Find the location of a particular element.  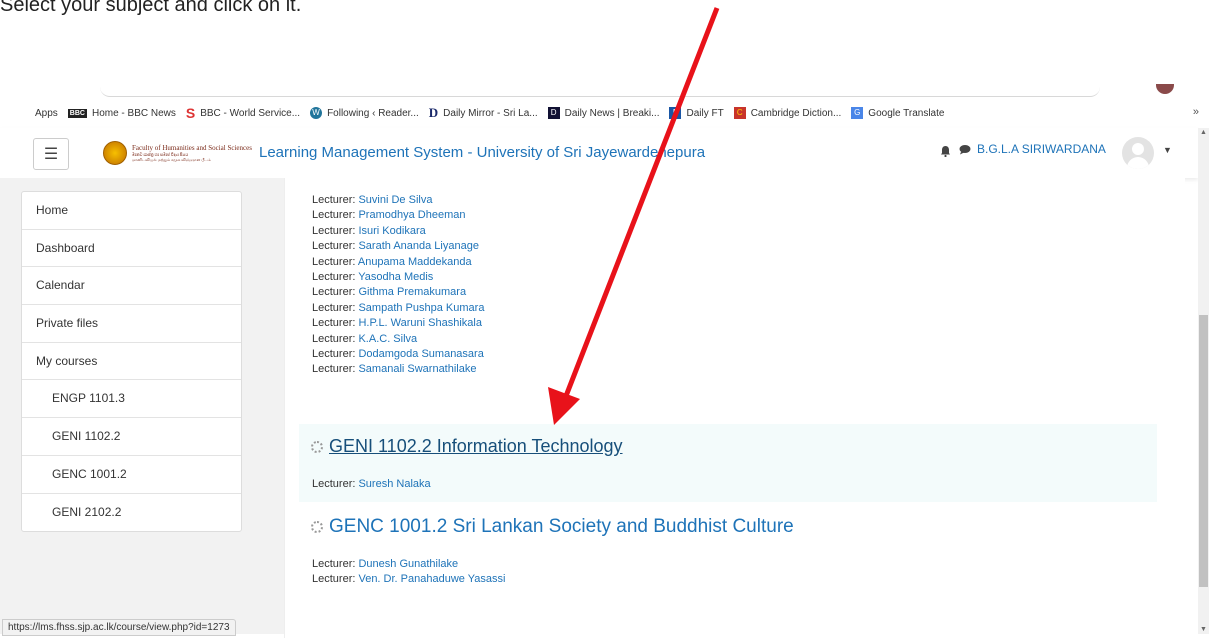

lecturer-link: K.A.C. Silva is located at coordinates (387, 339).